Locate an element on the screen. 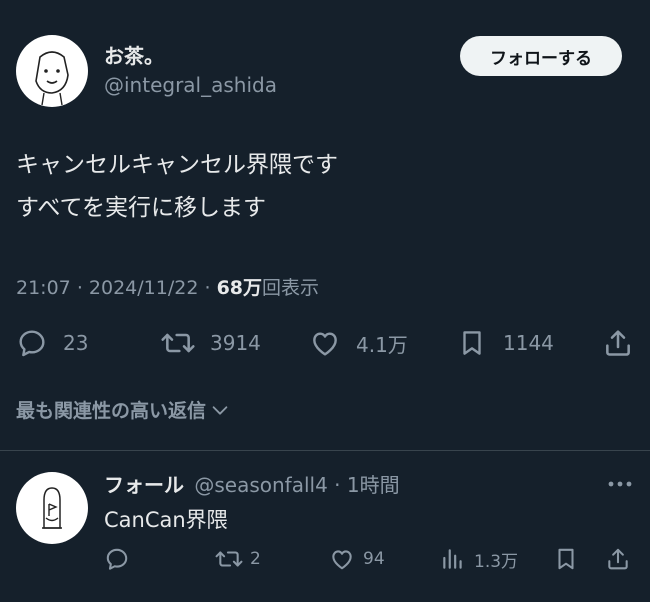  reply-retweet-count: 2 is located at coordinates (255, 559).